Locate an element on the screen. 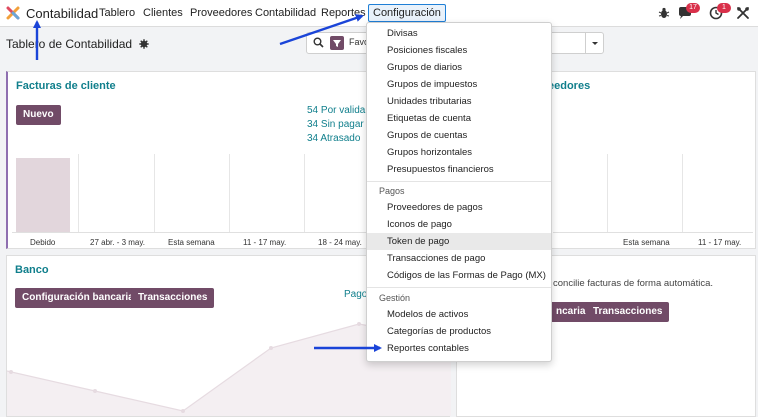 The width and height of the screenshot is (758, 417). menu-item-grupos-impuestos: Grupos de impuestos is located at coordinates (459, 84).